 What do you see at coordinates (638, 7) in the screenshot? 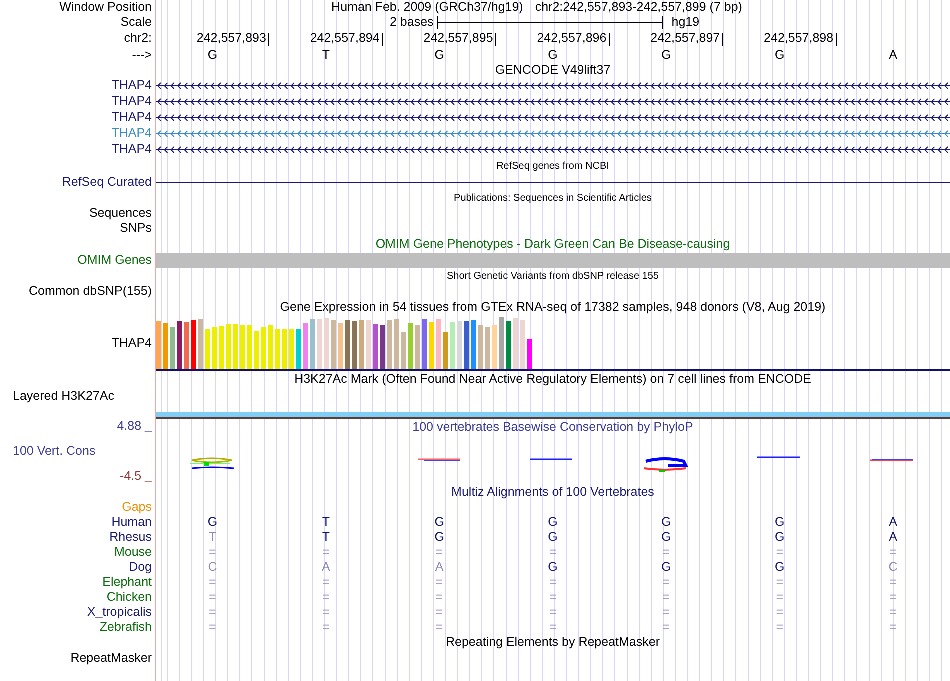
I see `position-readout: chr2:242,557,893-242,557,899 (7 bp)` at bounding box center [638, 7].